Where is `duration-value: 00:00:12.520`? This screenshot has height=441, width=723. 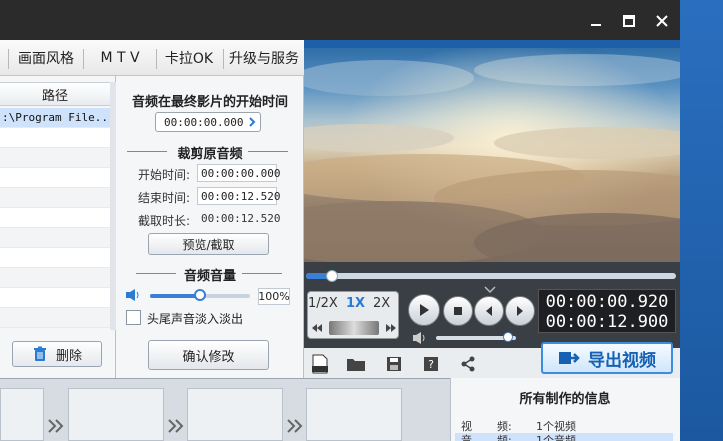
duration-value: 00:00:12.520 is located at coordinates (241, 218).